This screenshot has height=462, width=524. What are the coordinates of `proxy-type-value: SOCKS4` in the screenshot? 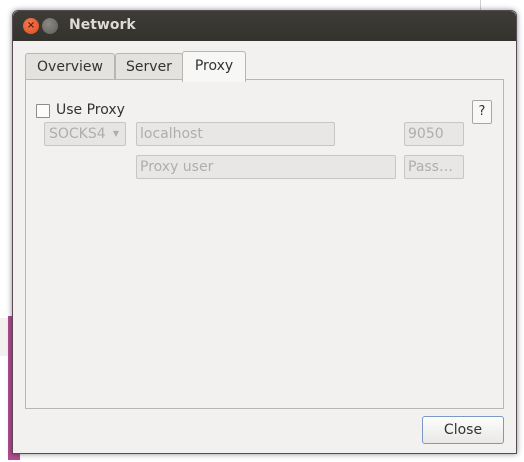 It's located at (77, 134).